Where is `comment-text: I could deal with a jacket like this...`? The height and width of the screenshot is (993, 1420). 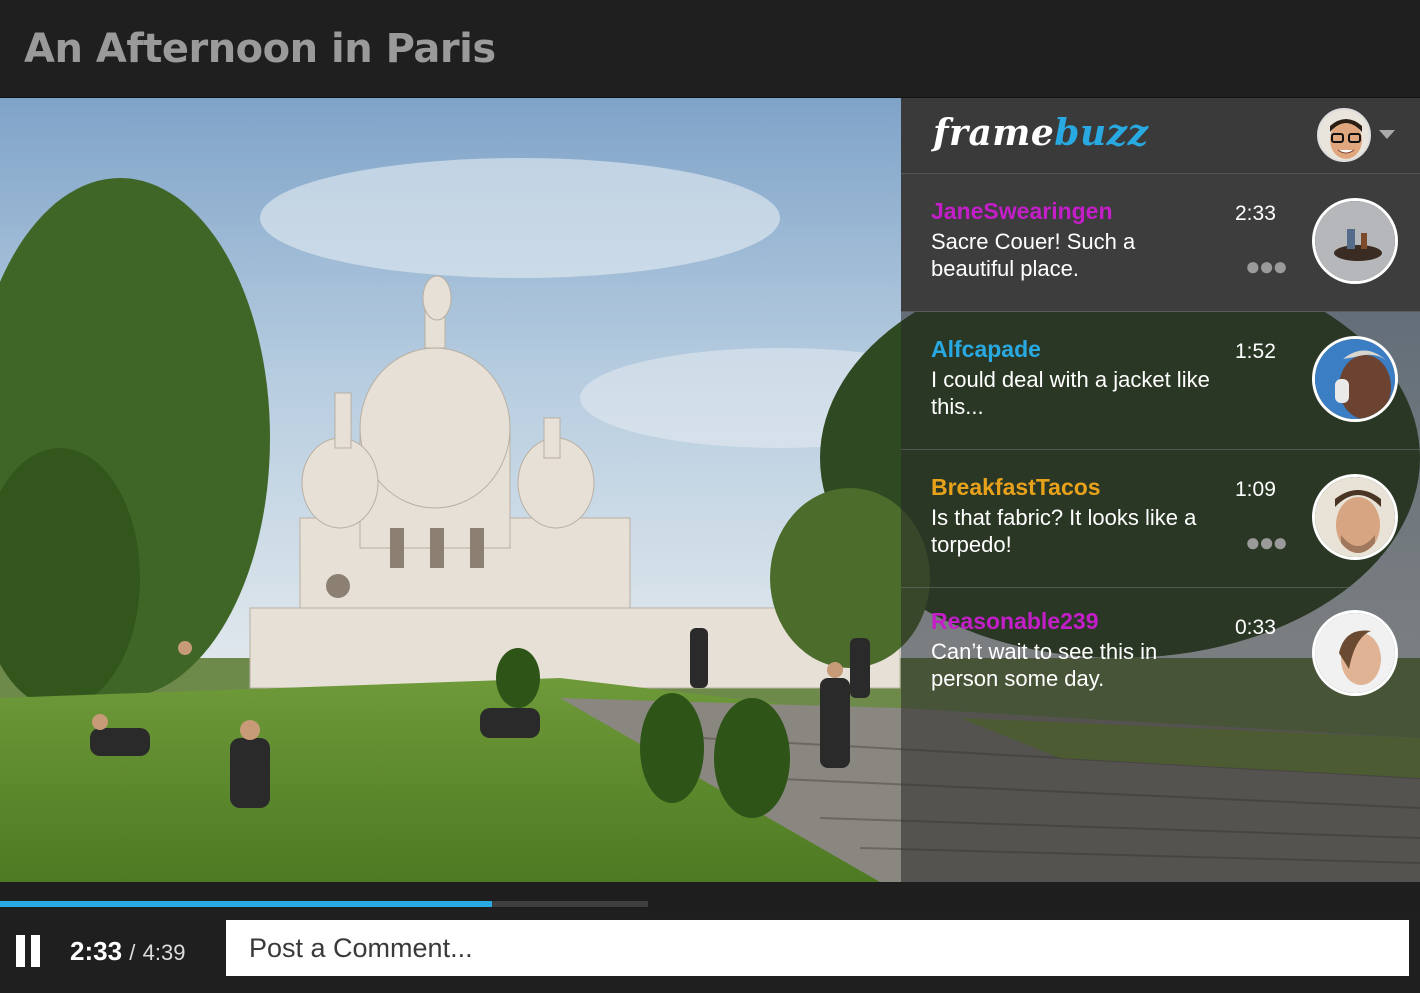 comment-text: I could deal with a jacket like this... is located at coordinates (1070, 393).